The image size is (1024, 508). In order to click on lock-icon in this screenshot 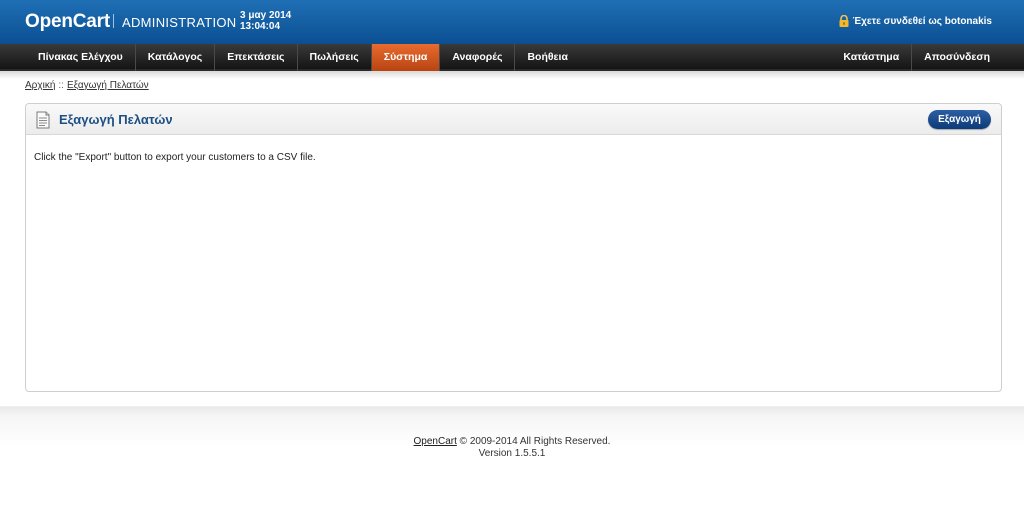, I will do `click(844, 21)`.